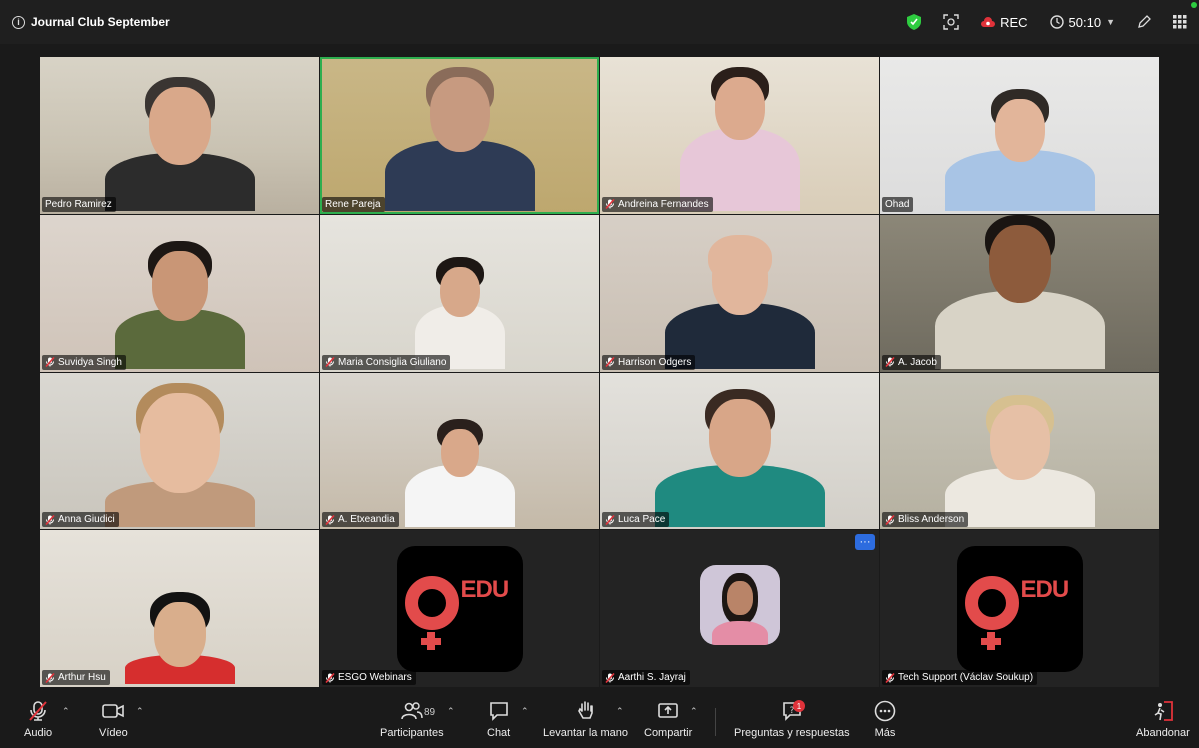  I want to click on participant-tile: Luca Pace, so click(739, 451).